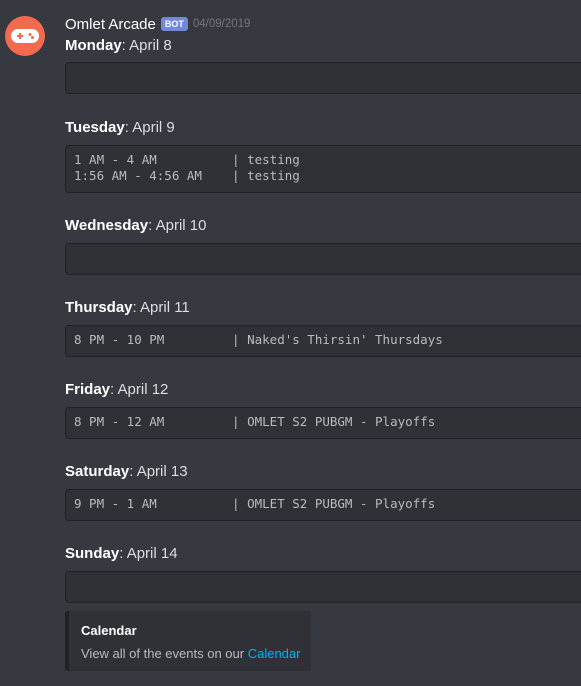  What do you see at coordinates (139, 389) in the screenshot?
I see `day-date: : April 12` at bounding box center [139, 389].